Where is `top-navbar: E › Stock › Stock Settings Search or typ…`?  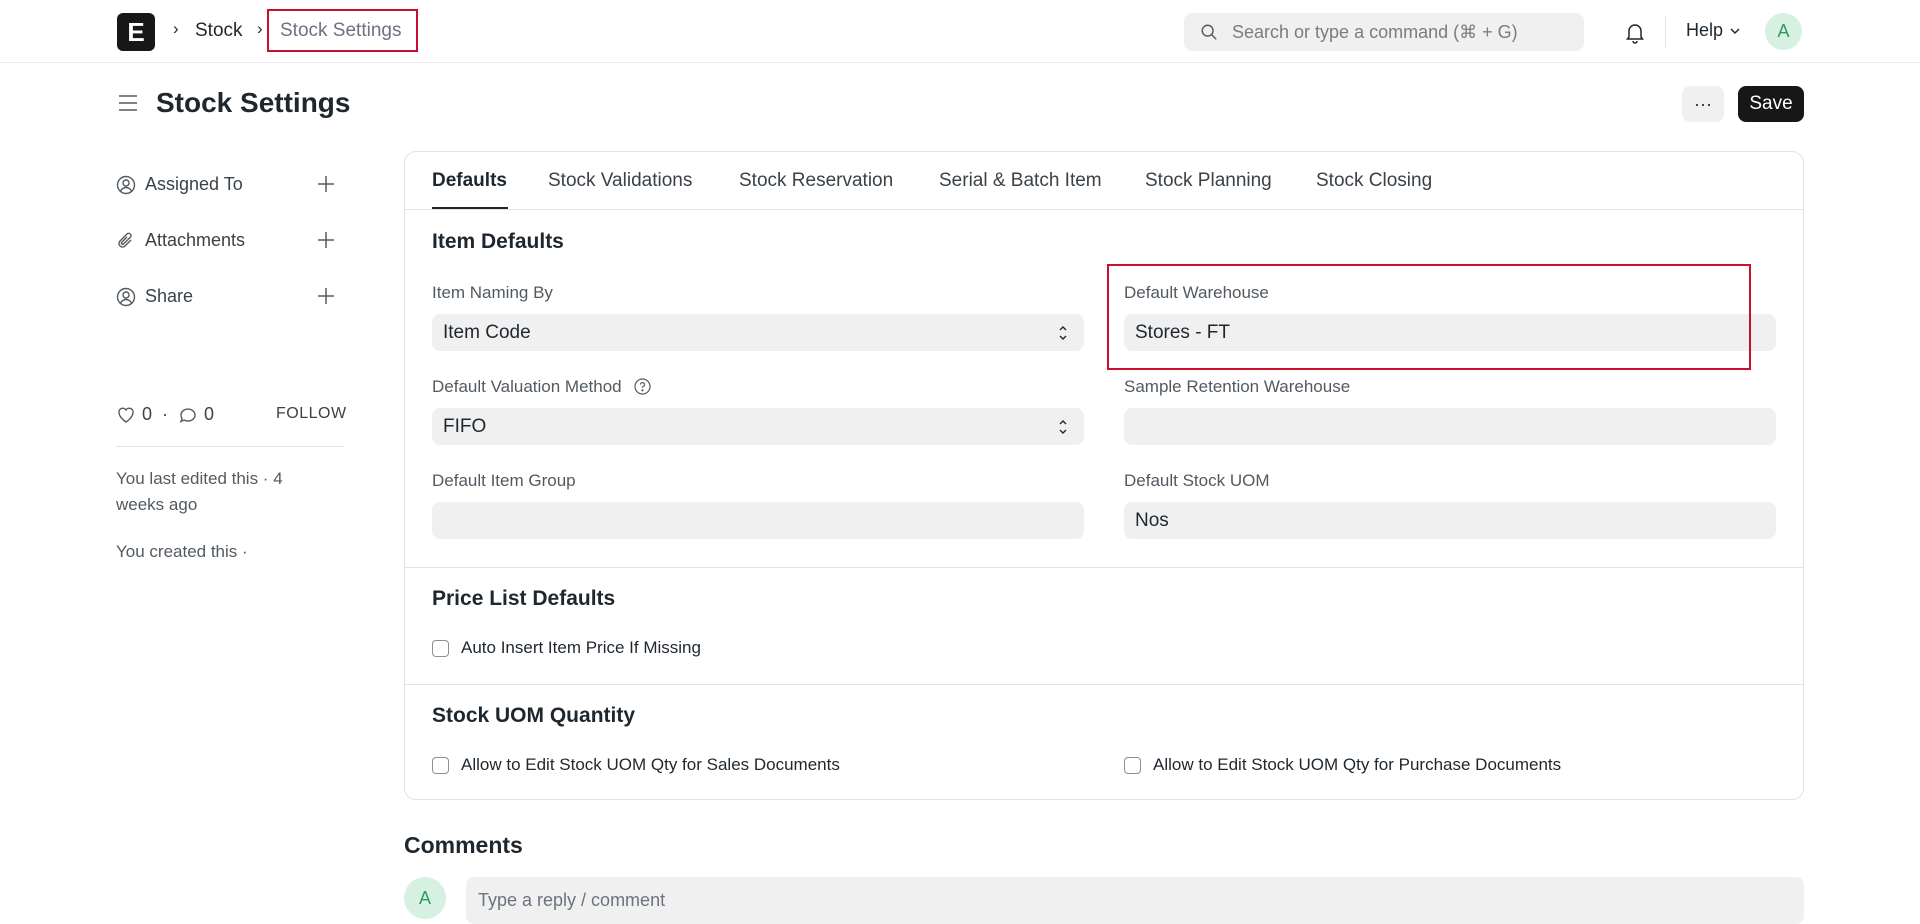 top-navbar: E › Stock › Stock Settings Search or typ… is located at coordinates (960, 31).